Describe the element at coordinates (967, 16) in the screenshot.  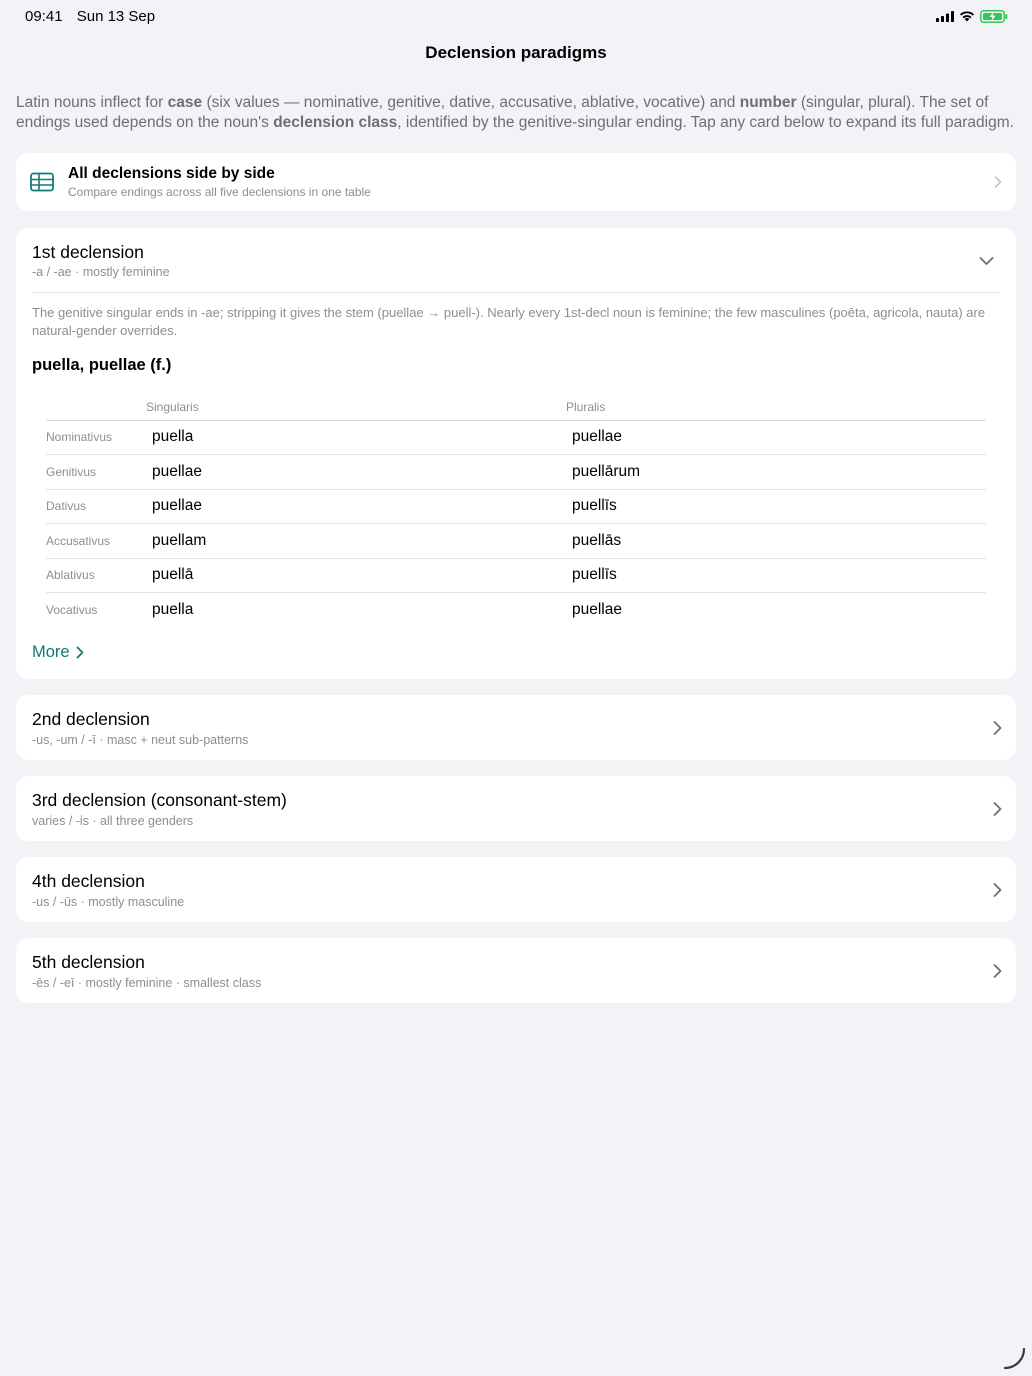
I see `wifi-icon` at that location.